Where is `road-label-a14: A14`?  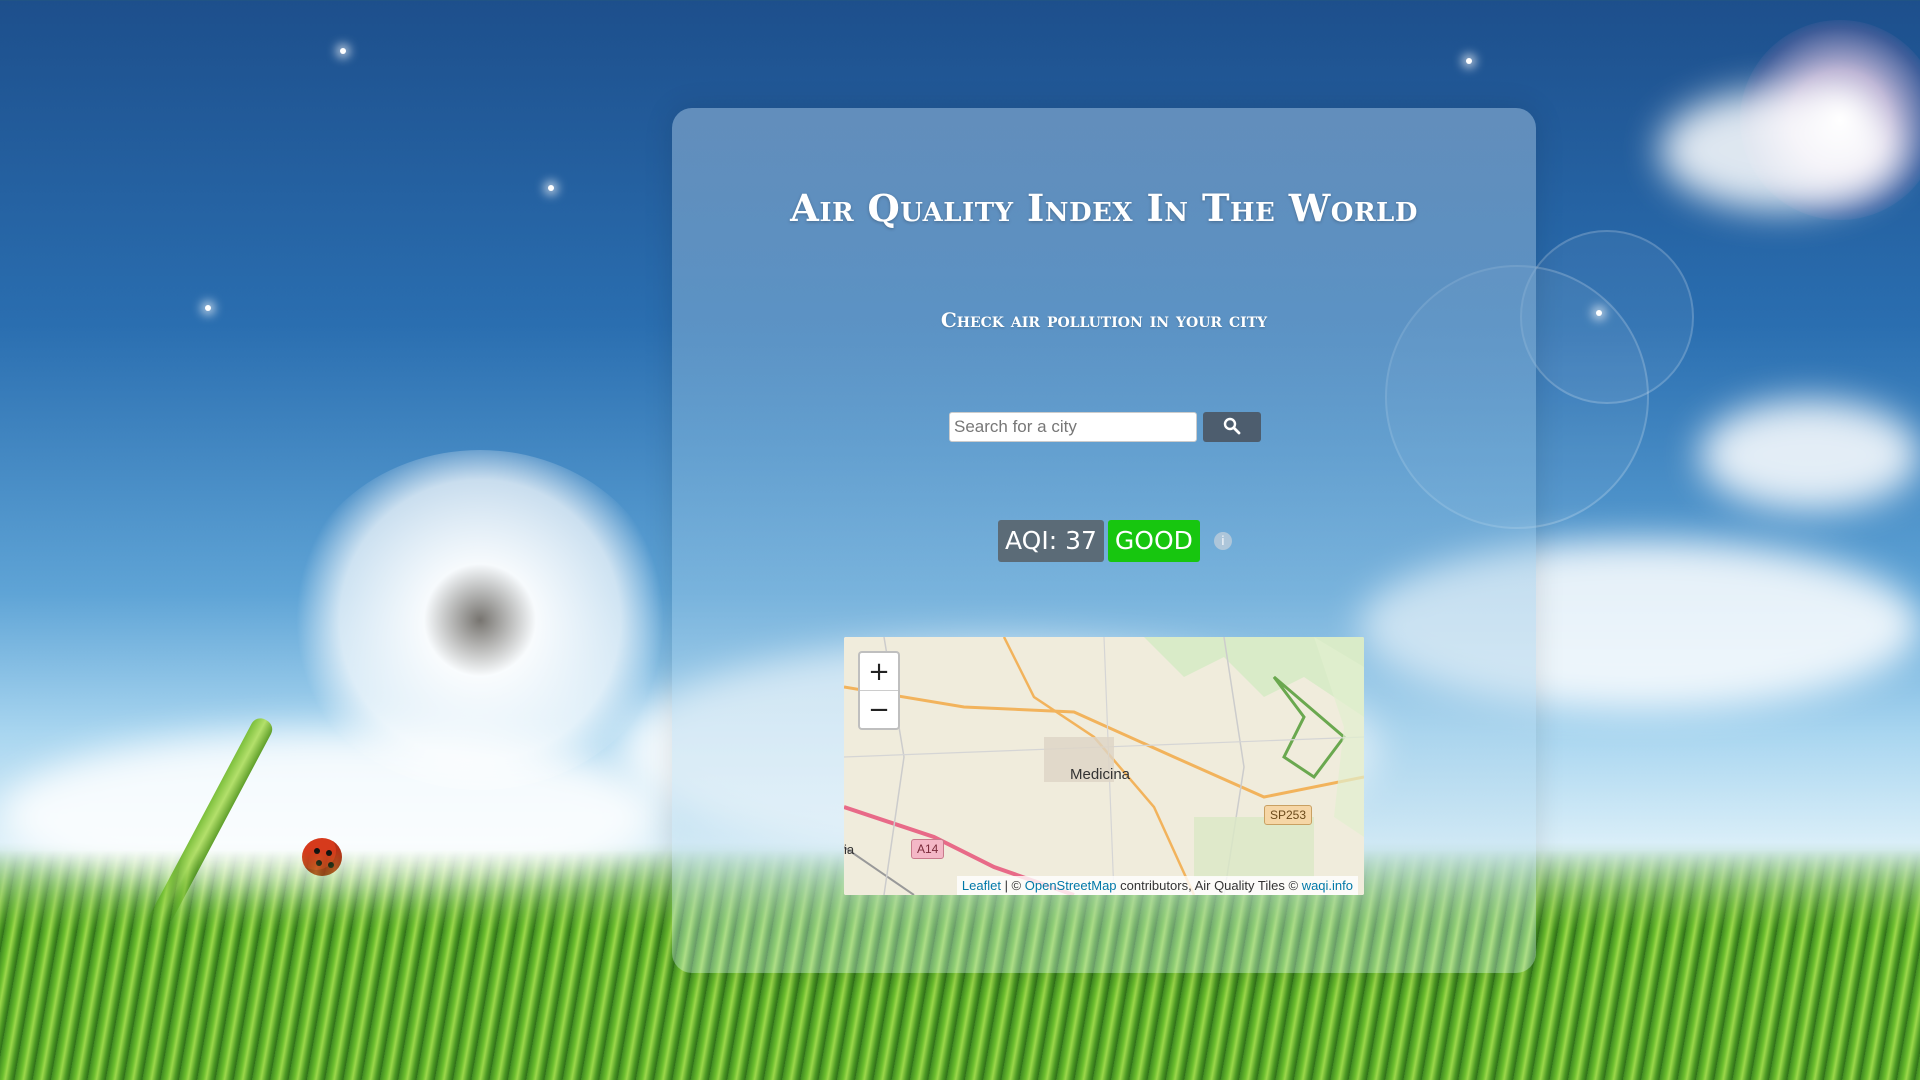
road-label-a14: A14 is located at coordinates (928, 849).